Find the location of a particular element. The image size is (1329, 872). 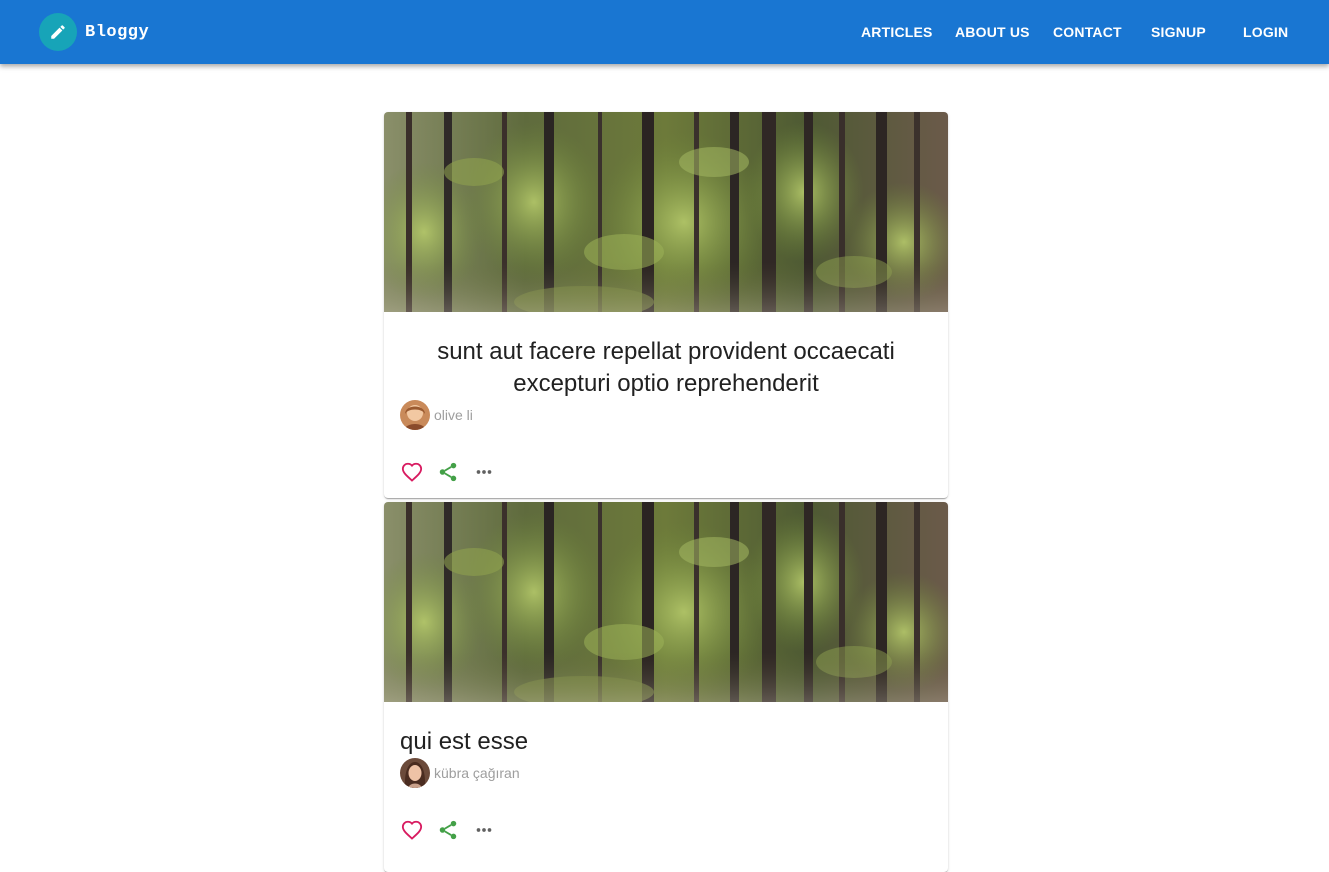

brand-name: Bloggy is located at coordinates (117, 32).